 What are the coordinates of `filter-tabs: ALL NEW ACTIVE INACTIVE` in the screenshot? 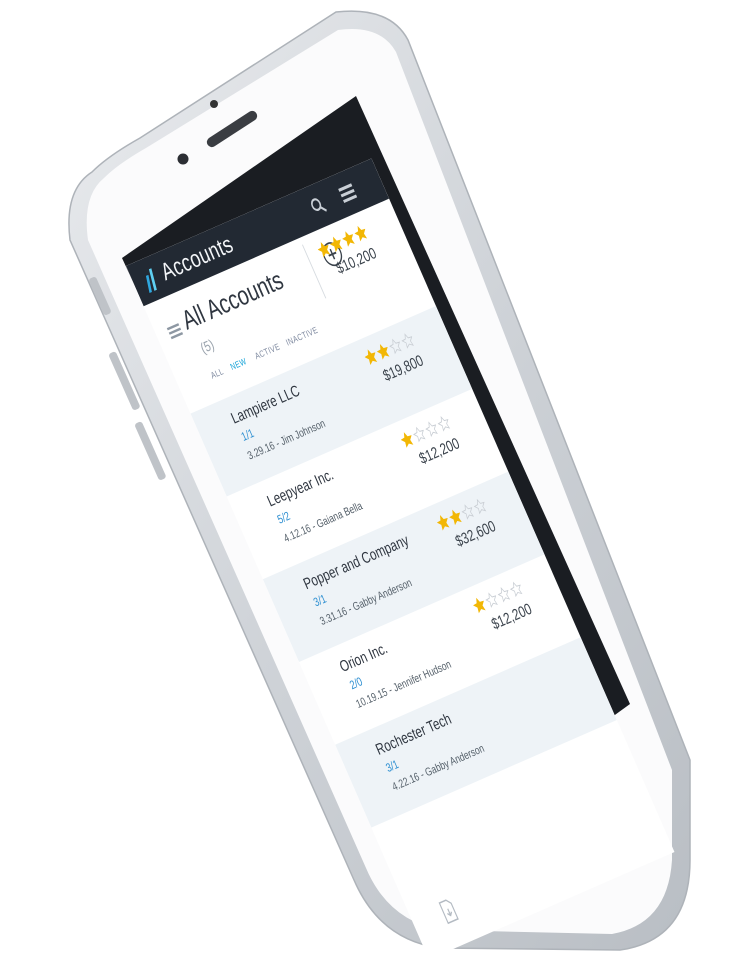 It's located at (264, 355).